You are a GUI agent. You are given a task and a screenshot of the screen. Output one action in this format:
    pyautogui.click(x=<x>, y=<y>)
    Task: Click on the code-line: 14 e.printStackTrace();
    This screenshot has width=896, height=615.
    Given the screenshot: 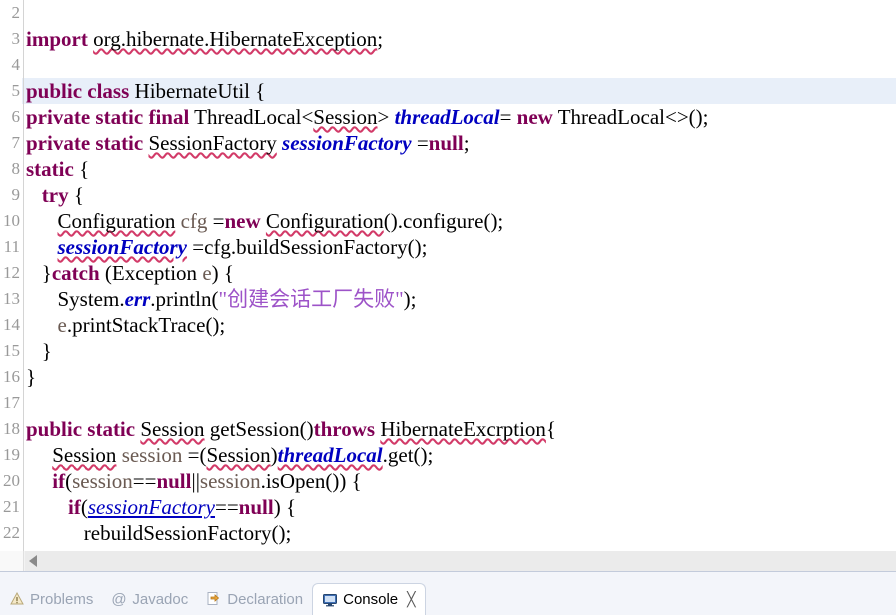 What is the action you would take?
    pyautogui.click(x=448, y=325)
    